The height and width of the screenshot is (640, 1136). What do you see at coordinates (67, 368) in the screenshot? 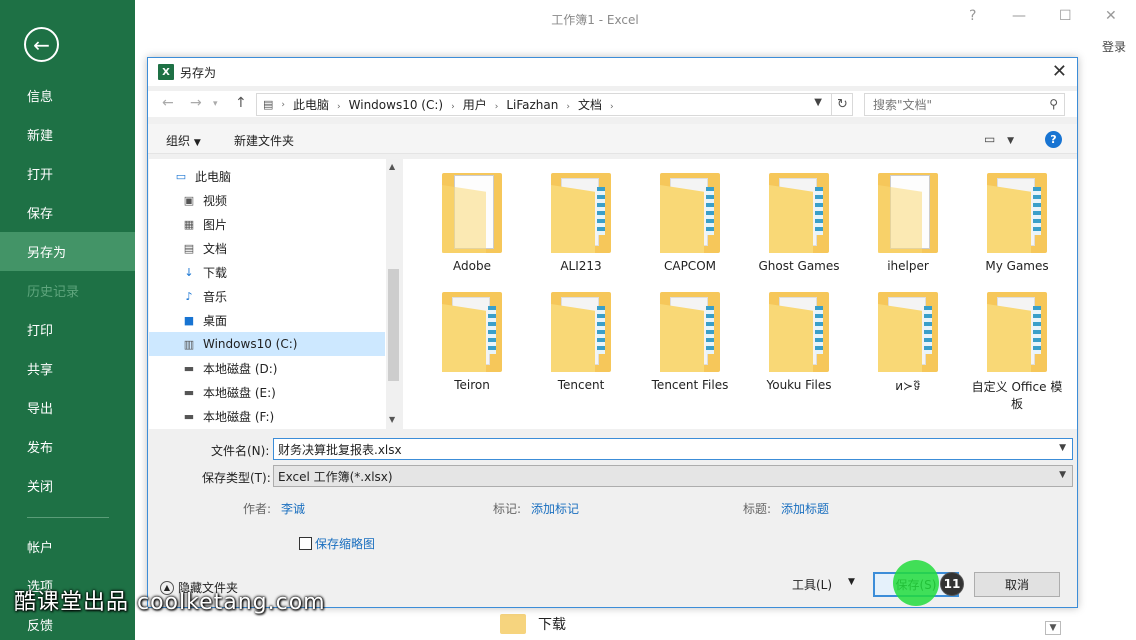
I see `nav-item: 共享` at bounding box center [67, 368].